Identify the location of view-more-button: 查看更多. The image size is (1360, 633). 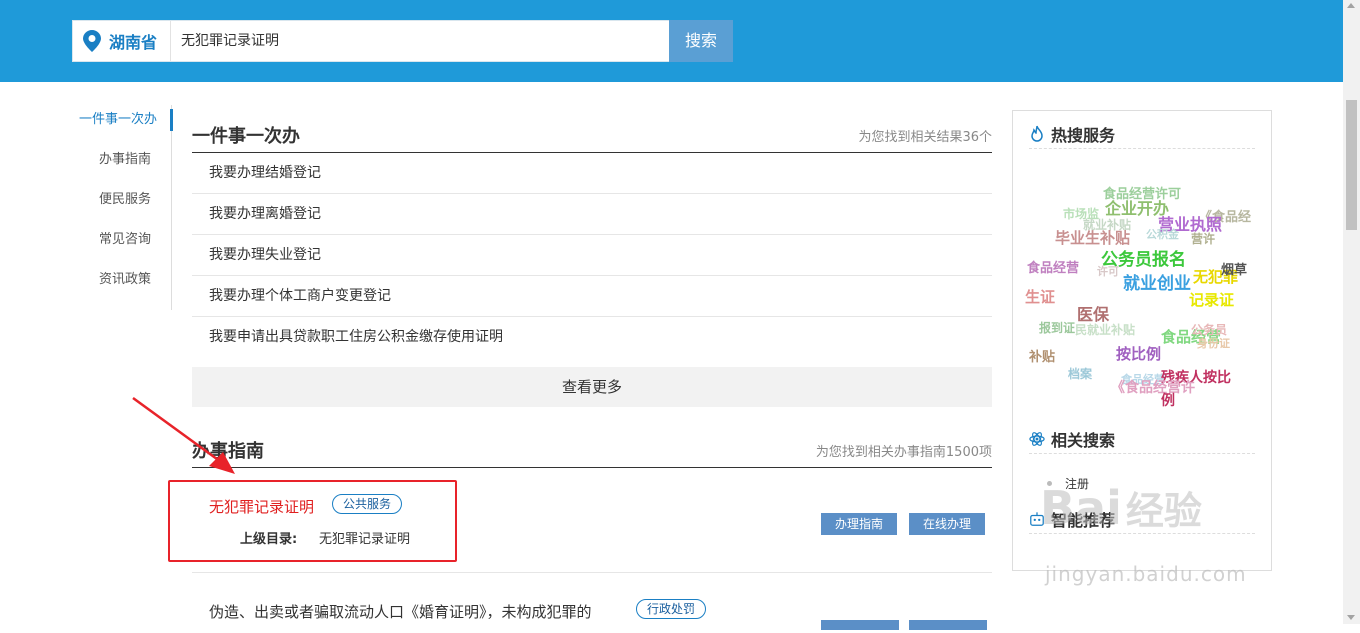
(592, 387).